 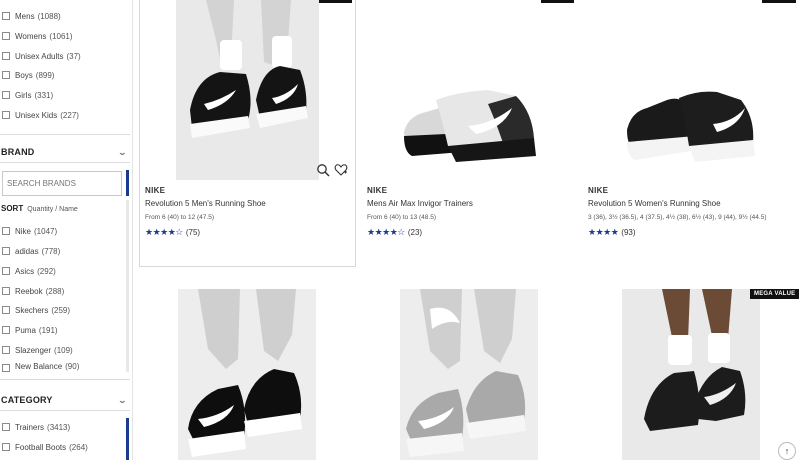 I want to click on filter-brand-skechers: Skechers (259), so click(x=36, y=310).